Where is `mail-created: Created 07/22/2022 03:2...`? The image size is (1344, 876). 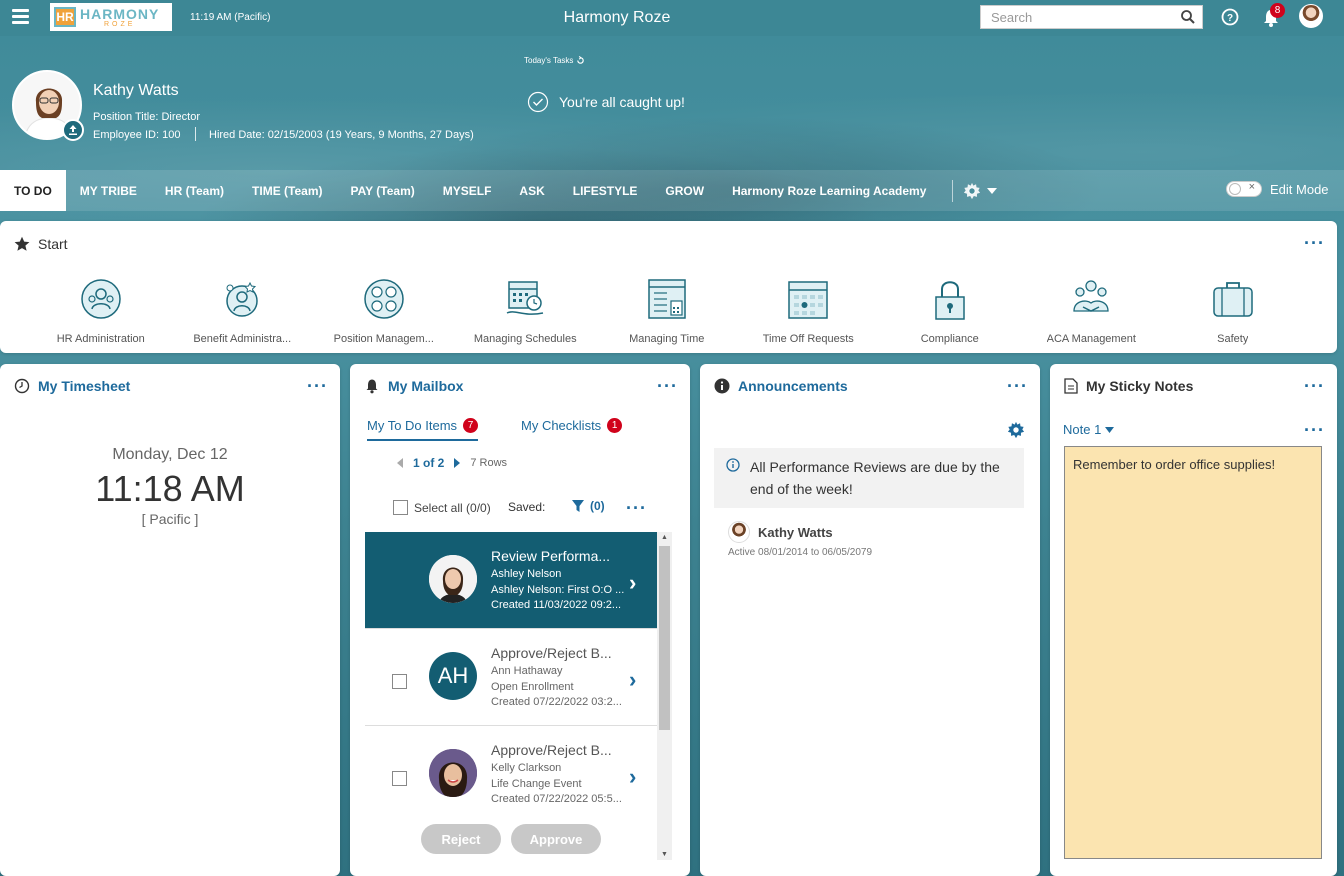 mail-created: Created 07/22/2022 03:2... is located at coordinates (556, 702).